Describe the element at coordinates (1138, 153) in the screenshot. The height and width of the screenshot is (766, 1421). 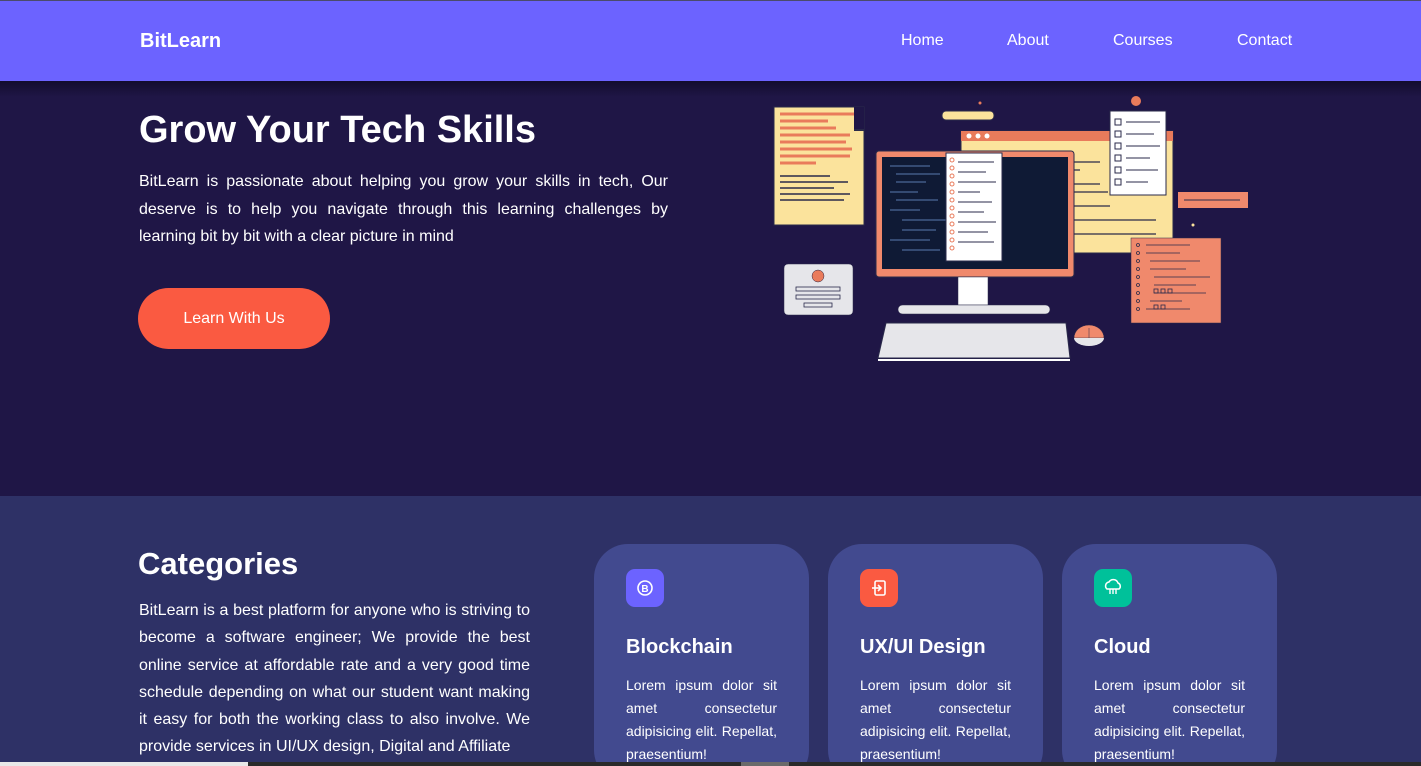
I see `checklist-illustration` at that location.